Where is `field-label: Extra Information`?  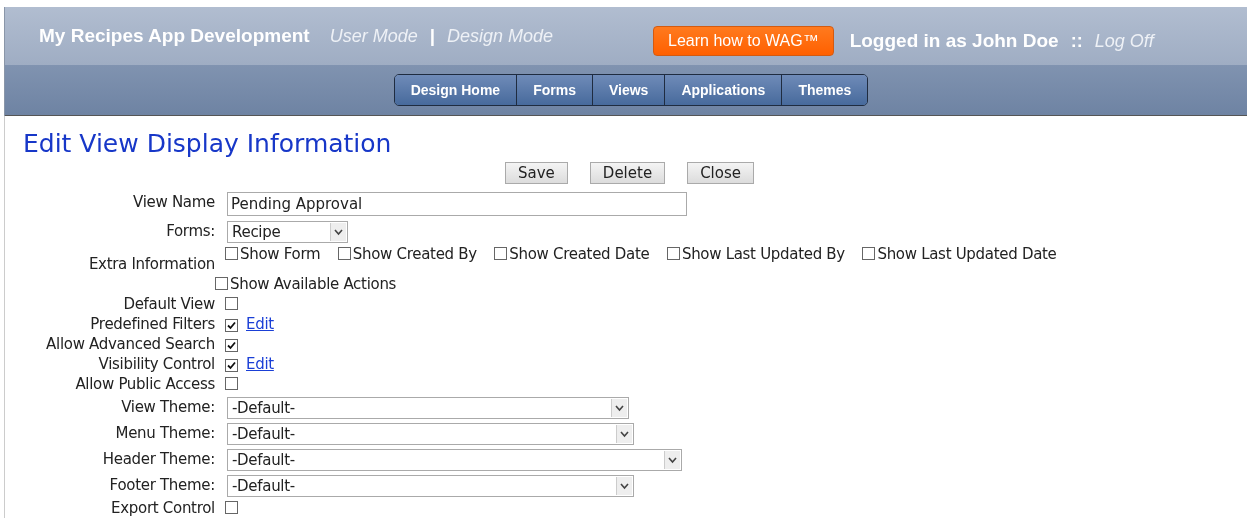 field-label: Extra Information is located at coordinates (151, 264).